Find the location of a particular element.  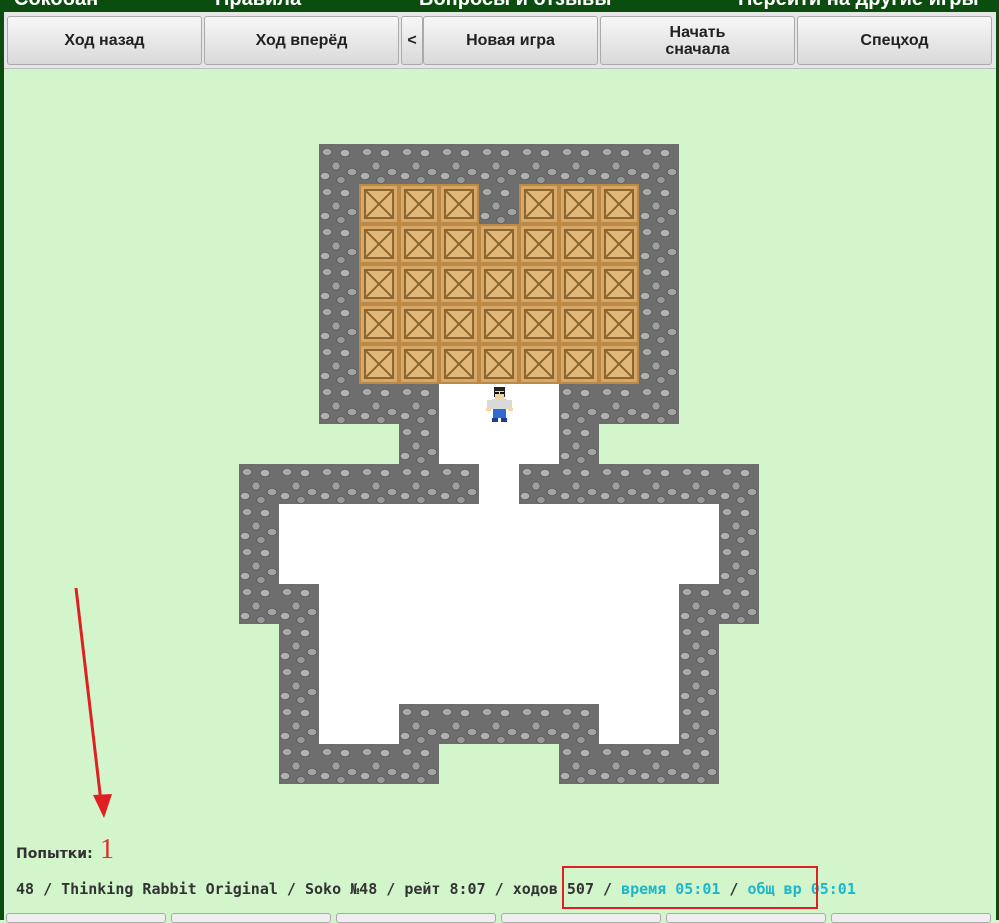

restart-button: Начать сначала is located at coordinates (697, 40).